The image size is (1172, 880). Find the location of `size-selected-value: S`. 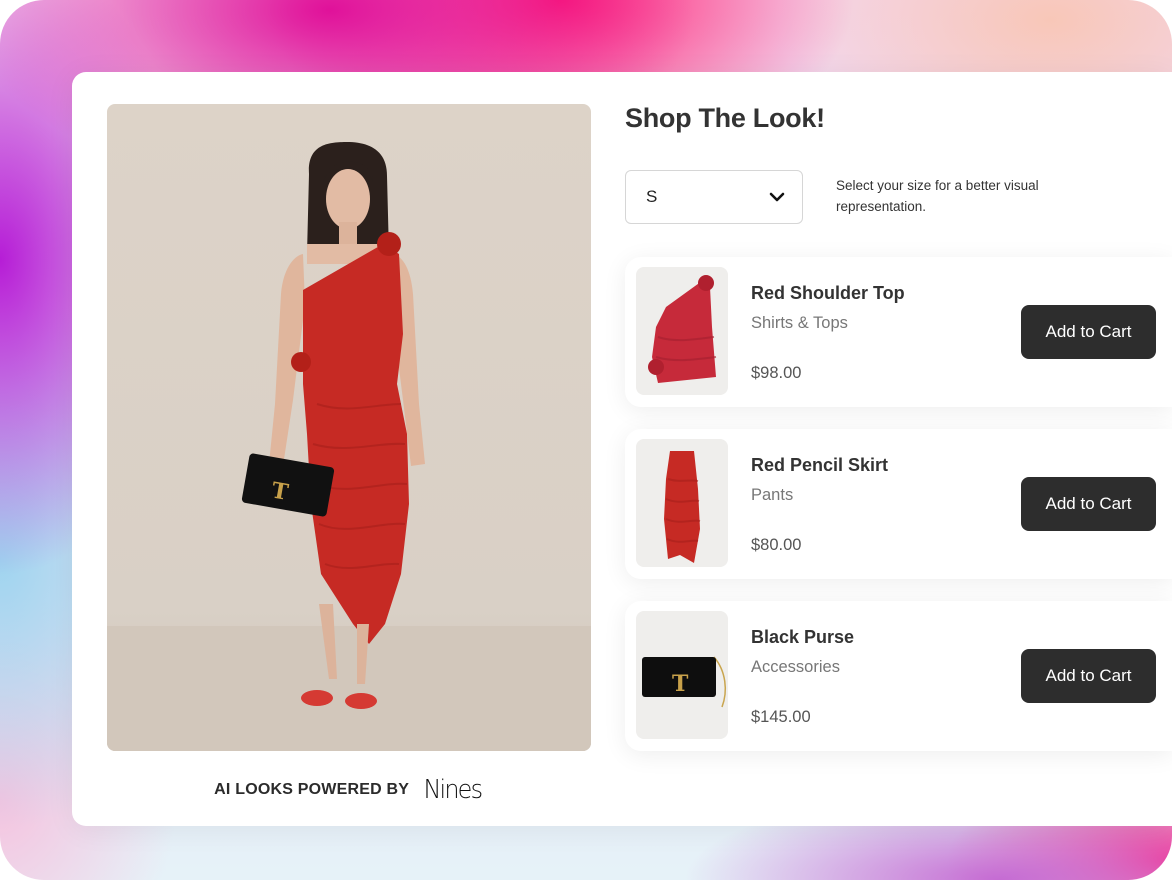

size-selected-value: S is located at coordinates (652, 196).